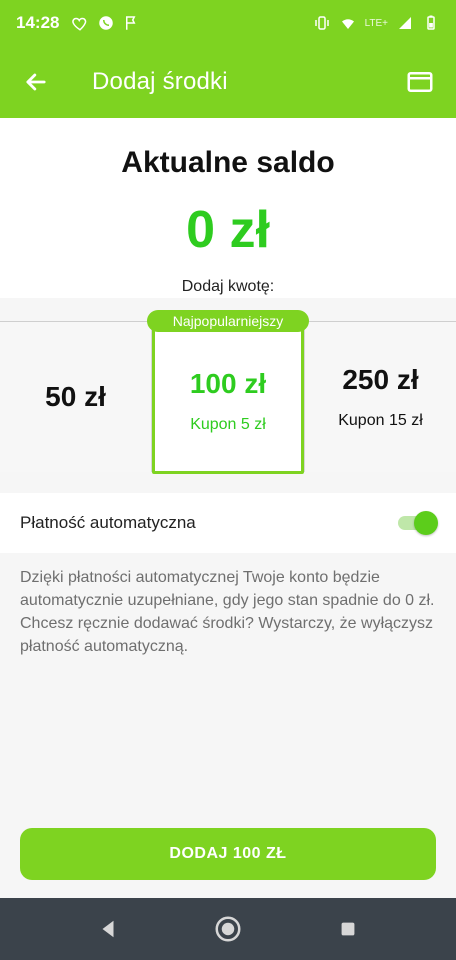  Describe the element at coordinates (160, 81) in the screenshot. I see `page-title: Dodaj środki` at that location.